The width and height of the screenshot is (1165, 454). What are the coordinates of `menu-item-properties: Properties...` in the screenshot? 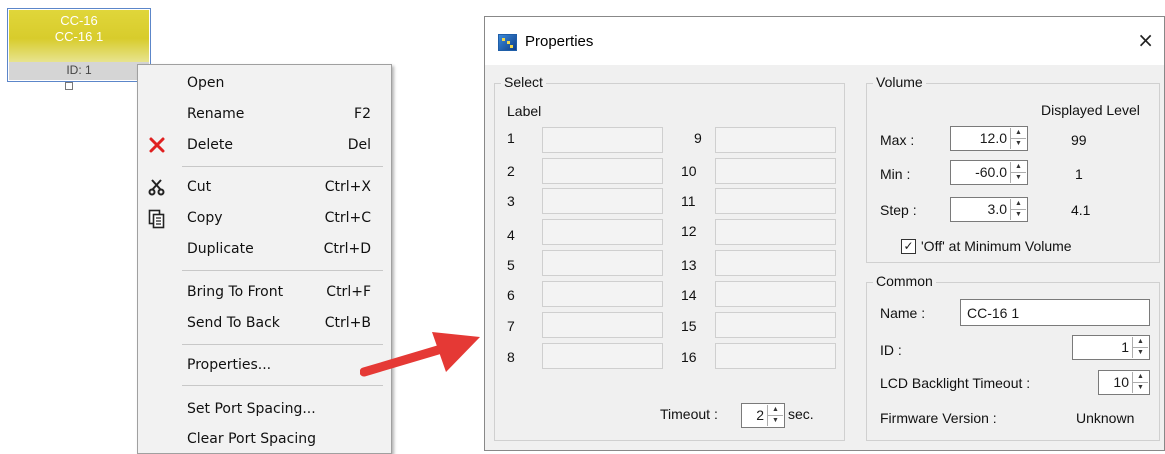 It's located at (264, 366).